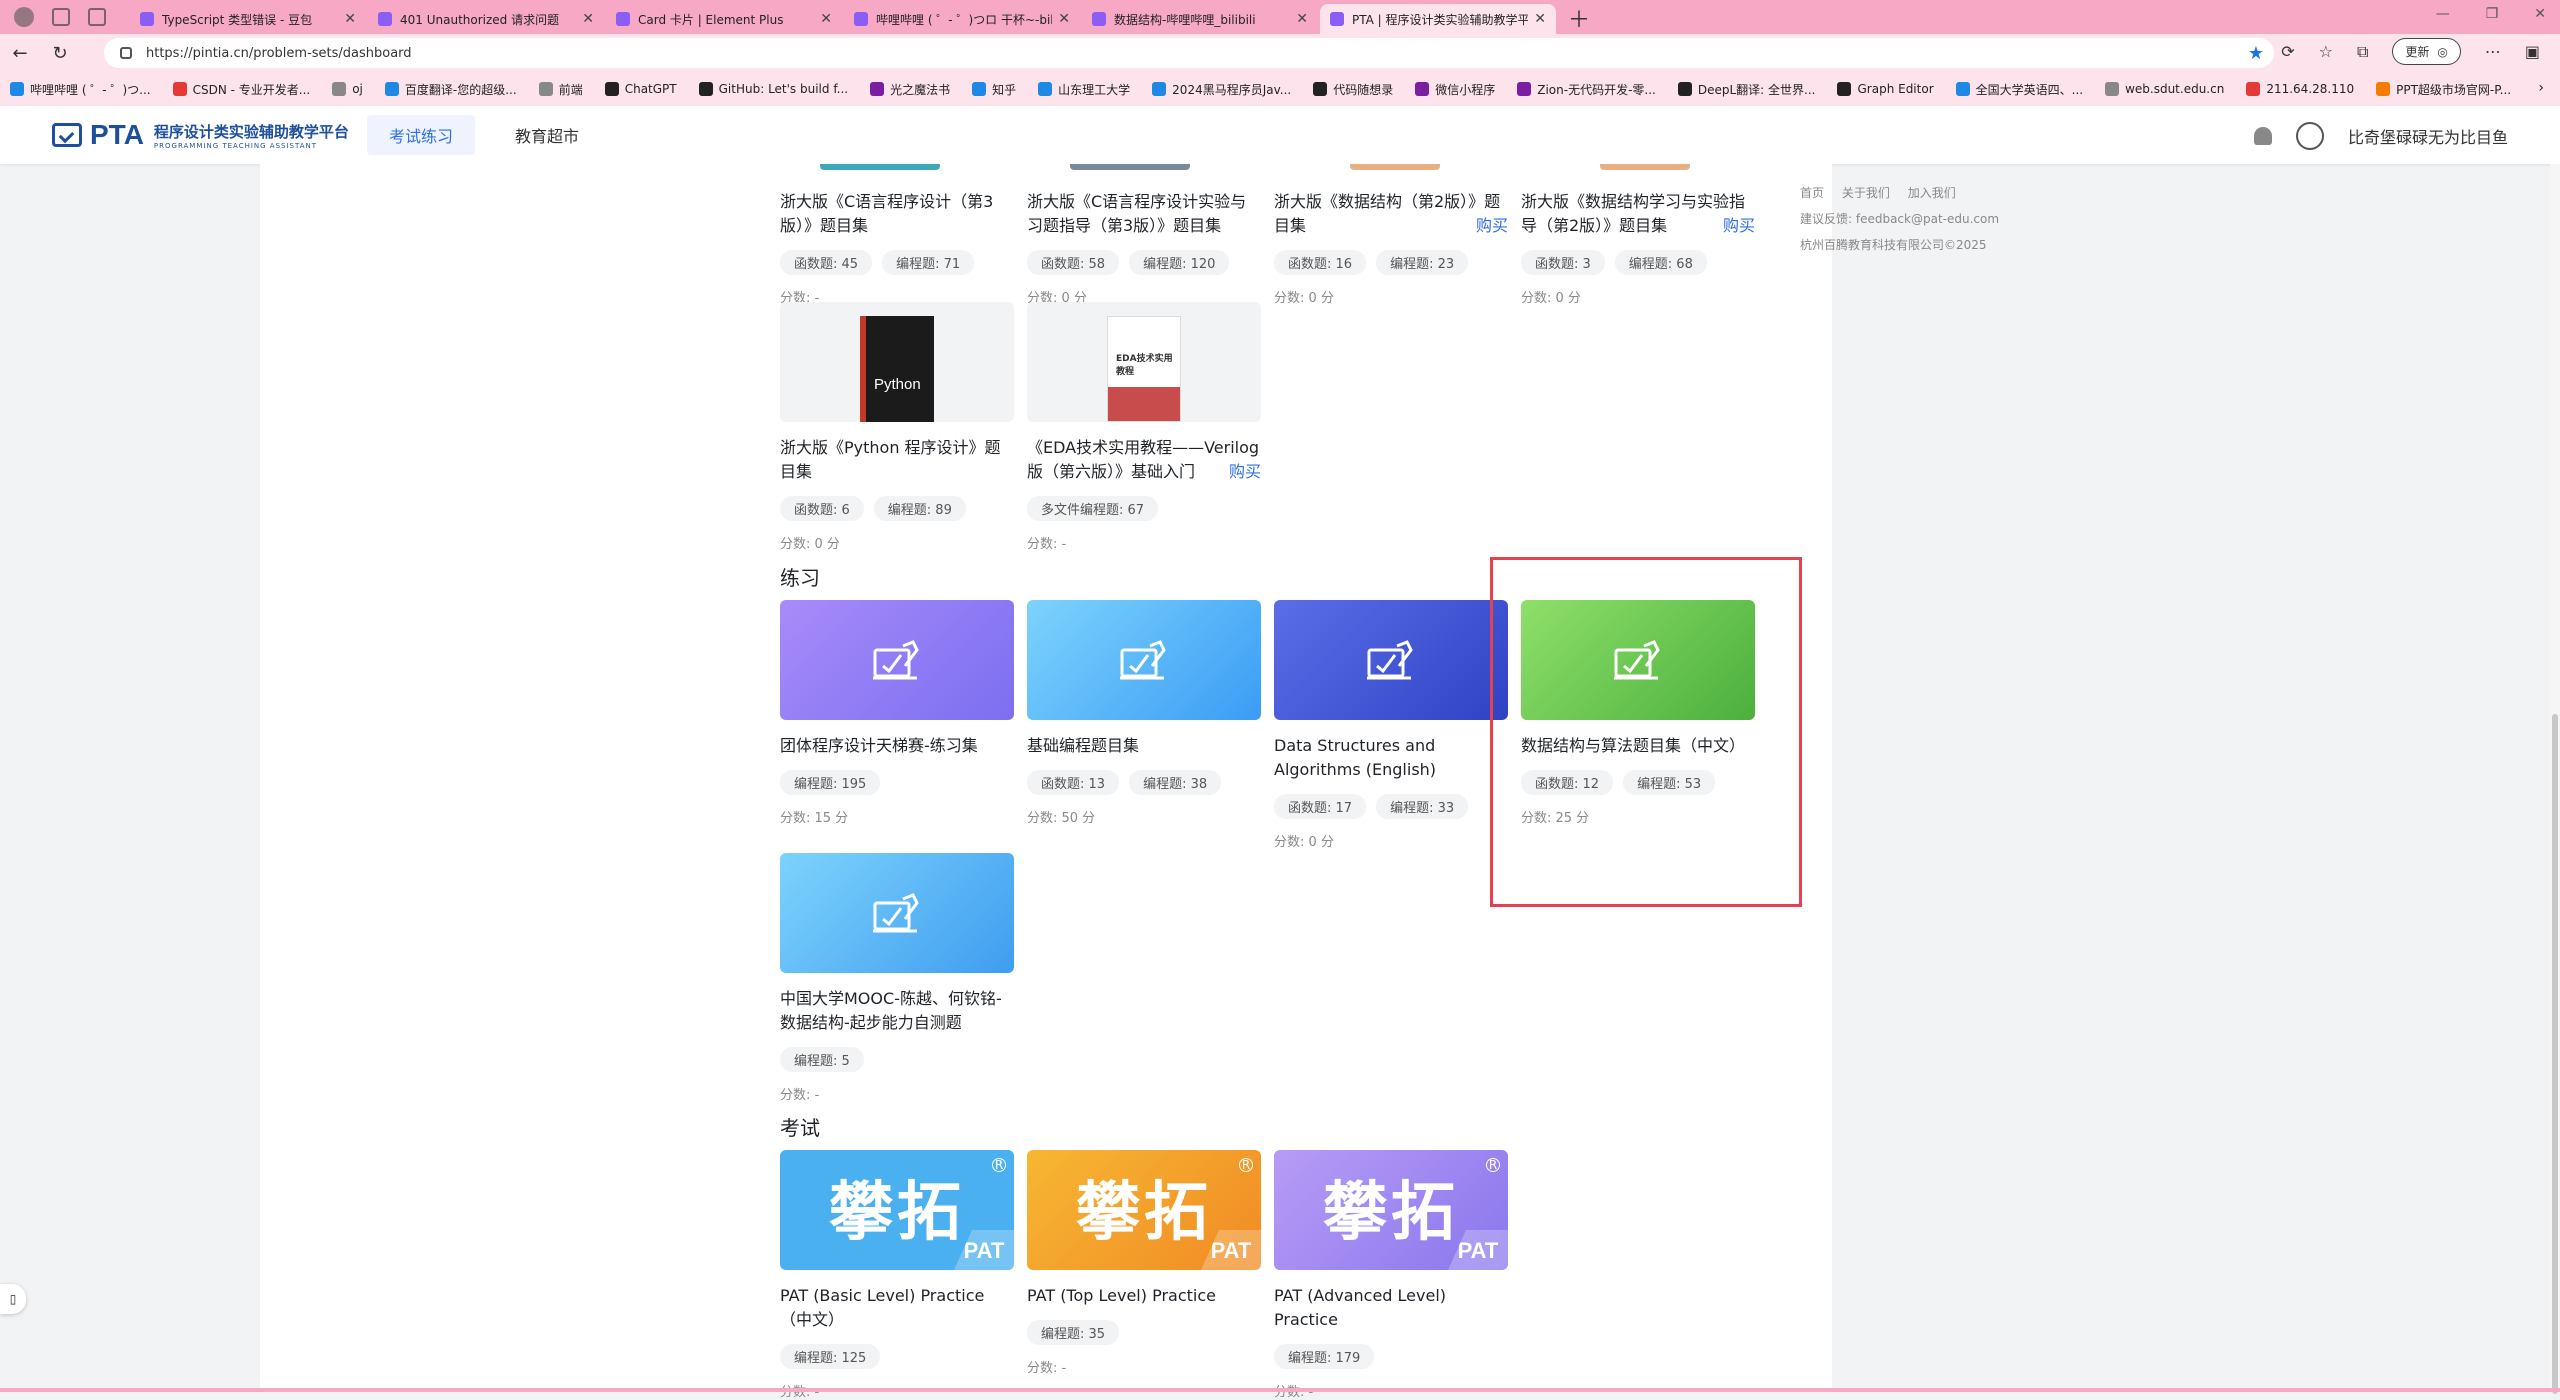 The image size is (2560, 1400). I want to click on card-title: 浙大版《数据结构学习与实验指导（第2版）》题目集, so click(1633, 213).